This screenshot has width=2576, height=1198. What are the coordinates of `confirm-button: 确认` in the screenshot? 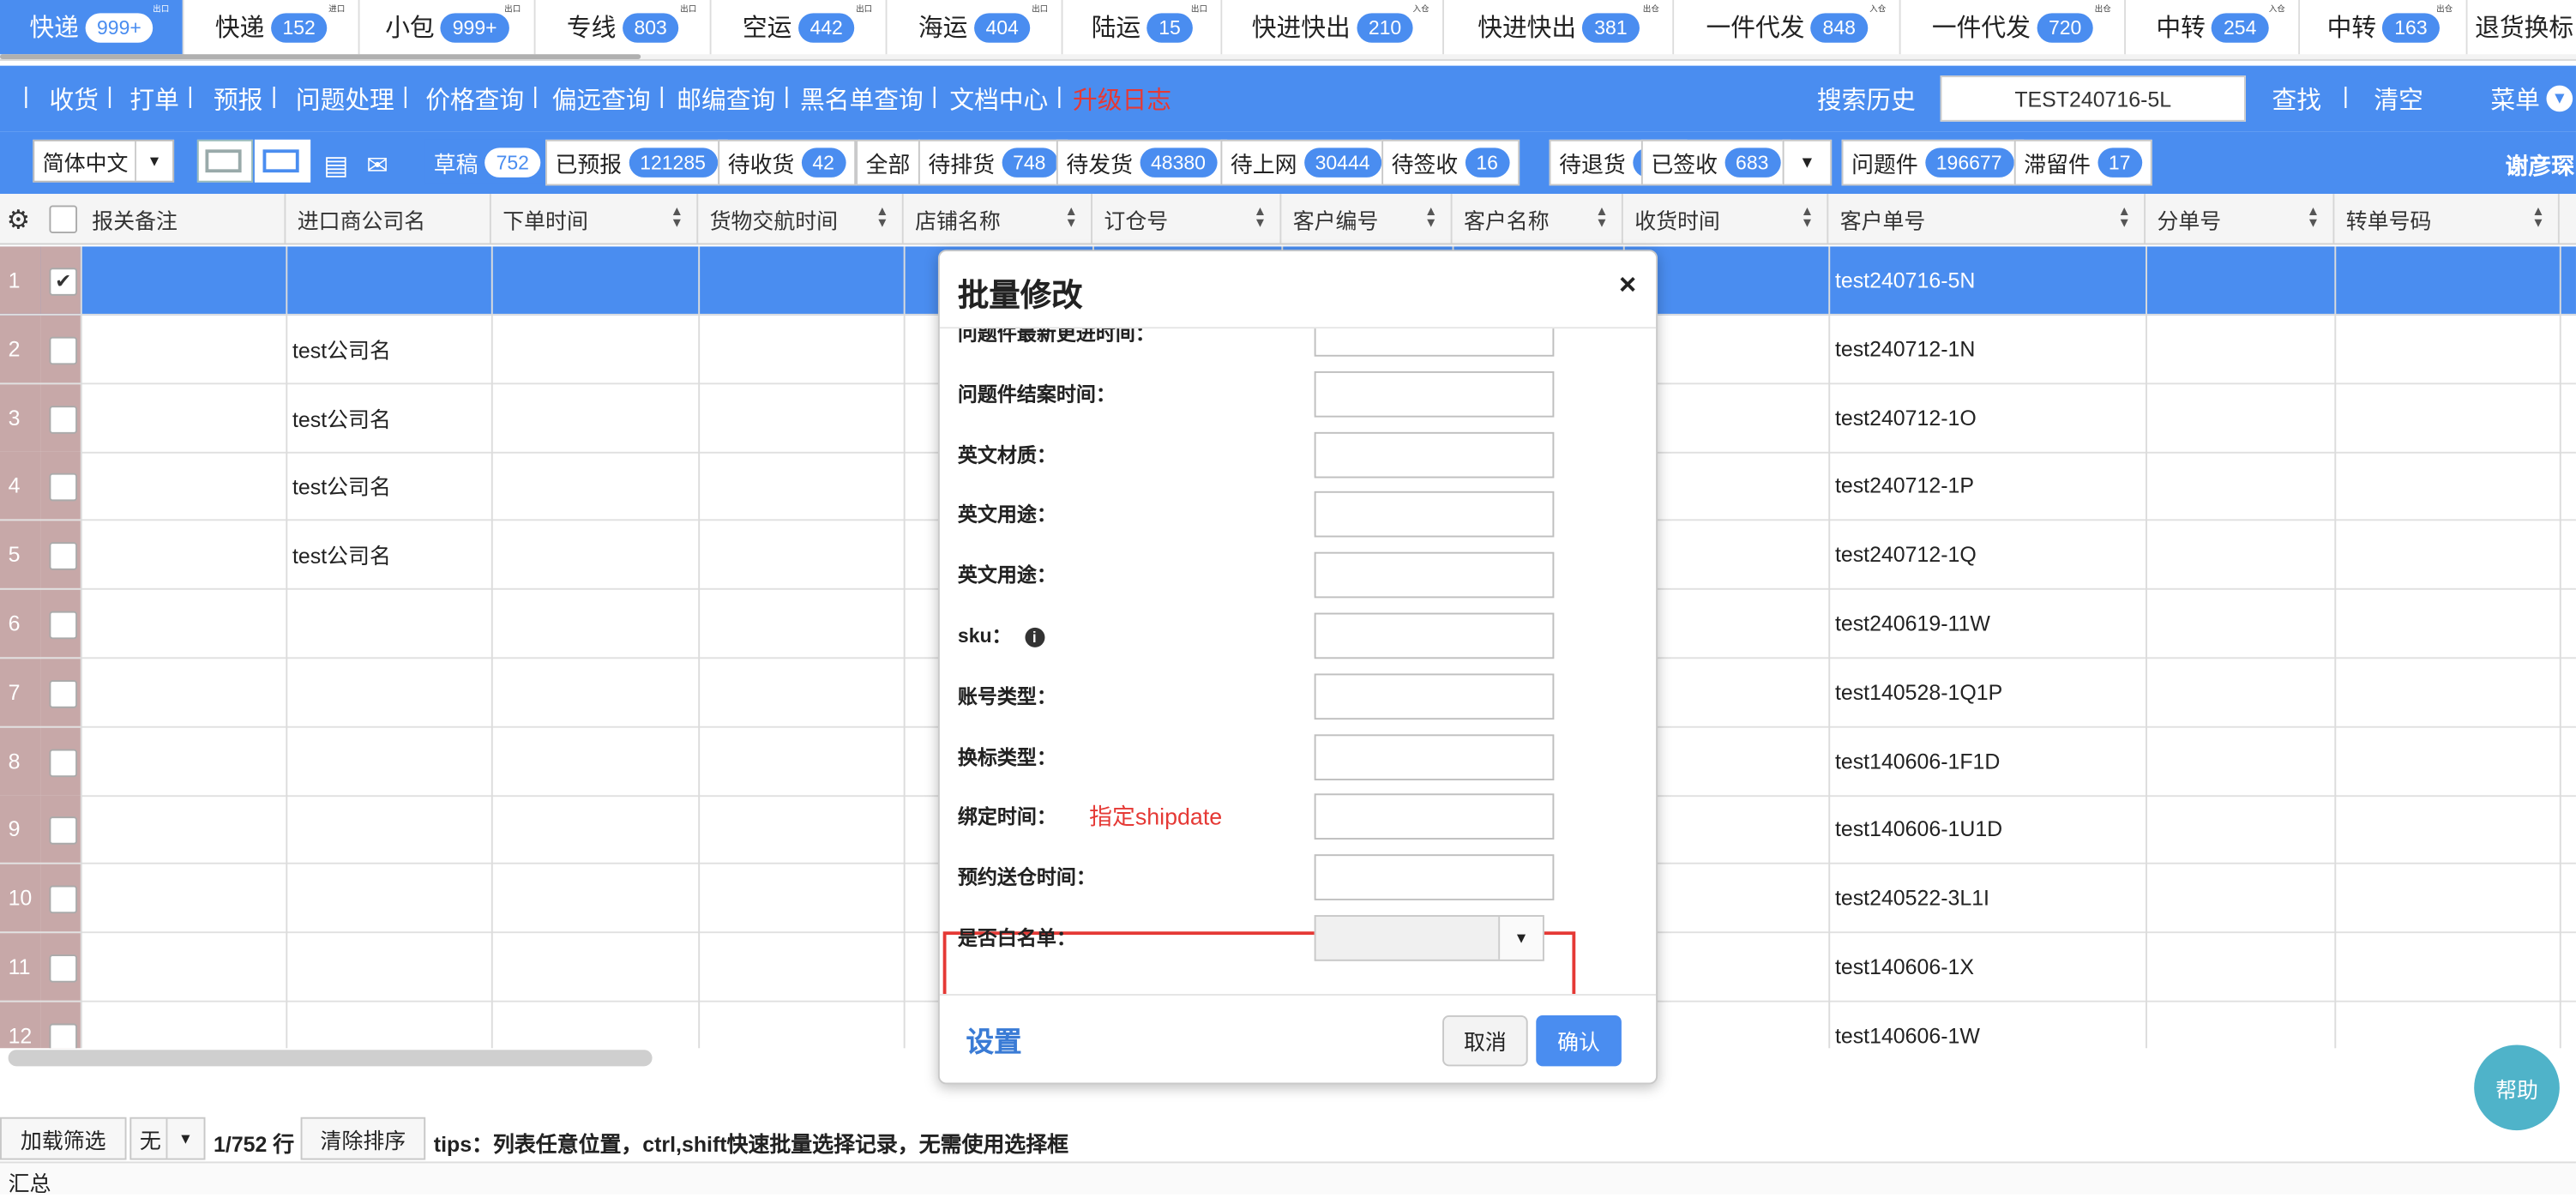 It's located at (1579, 1040).